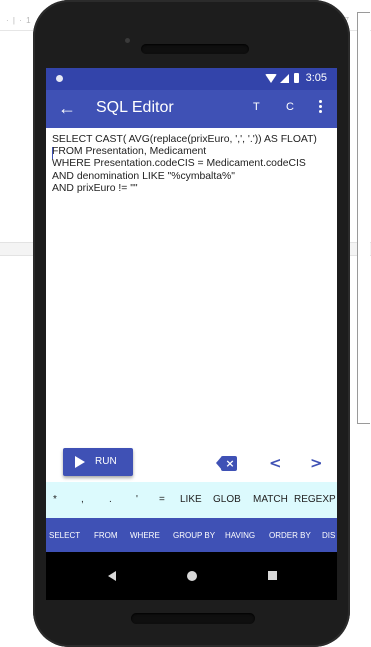 The height and width of the screenshot is (647, 371). I want to click on nav-recents-icon, so click(272, 575).